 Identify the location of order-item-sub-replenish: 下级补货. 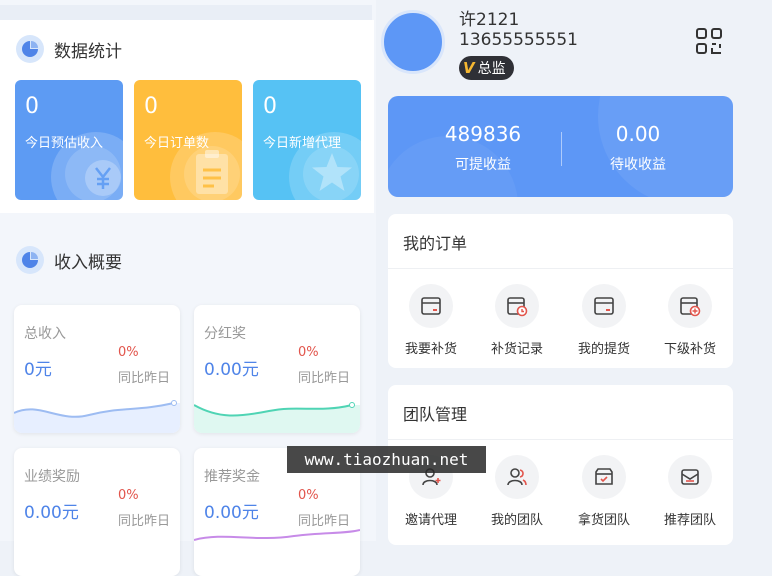
(690, 320).